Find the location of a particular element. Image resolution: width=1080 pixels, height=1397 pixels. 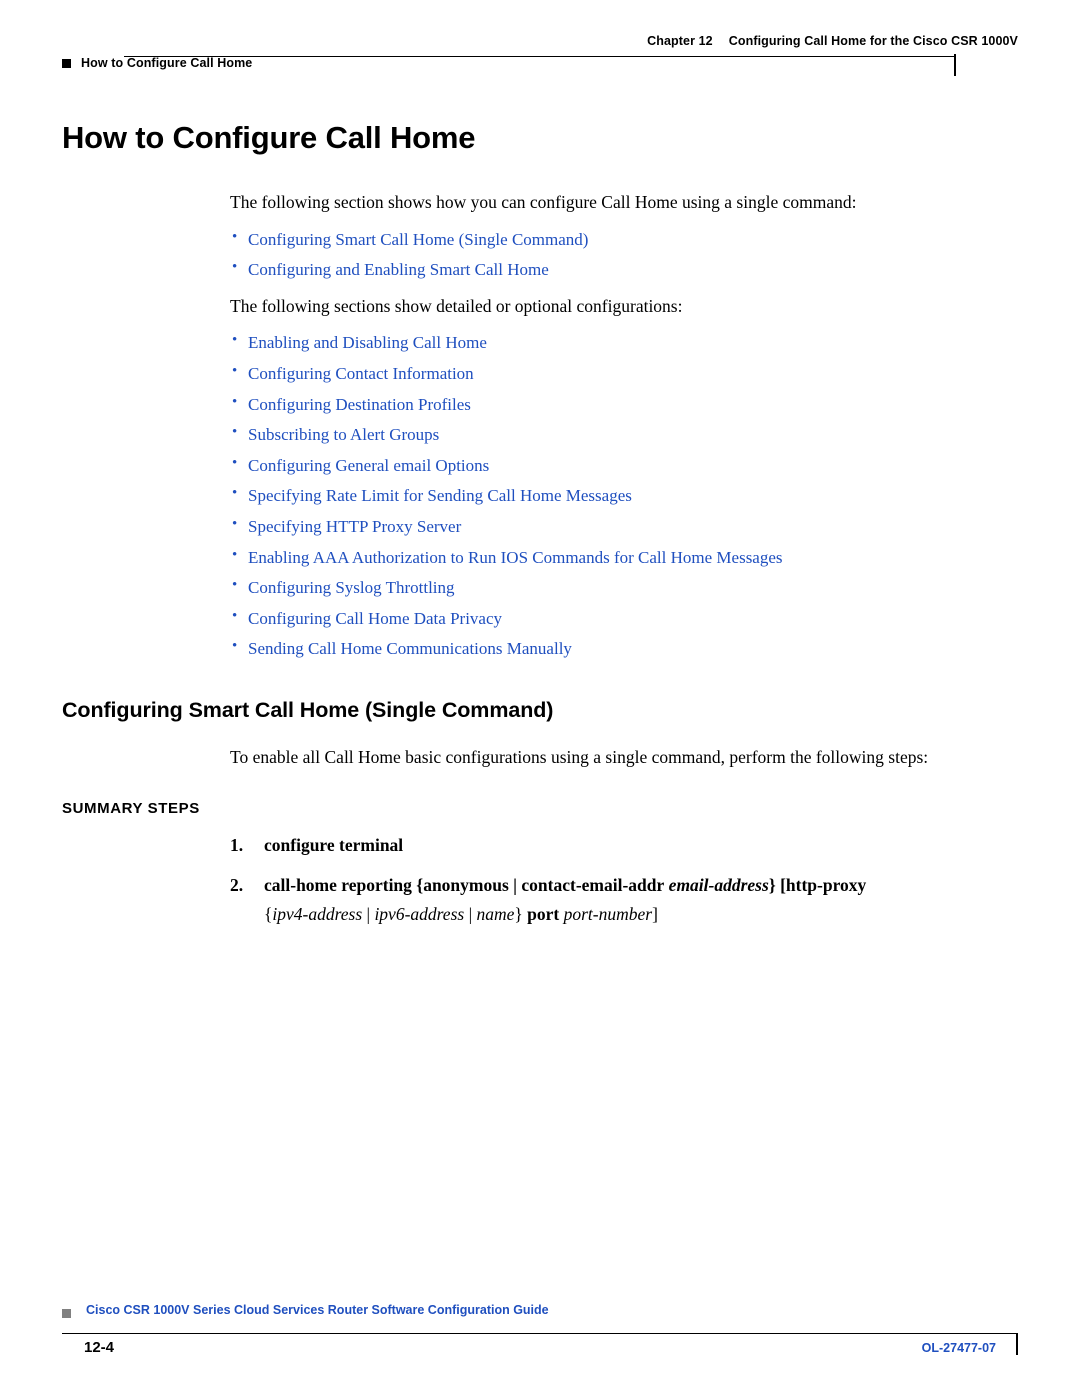

page-title: How to Configure Call Home is located at coordinates (269, 137).